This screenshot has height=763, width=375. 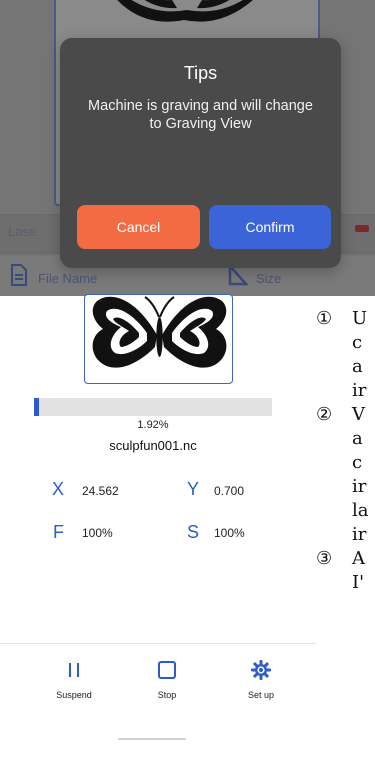 I want to click on doc-text-line: V, so click(x=358, y=414).